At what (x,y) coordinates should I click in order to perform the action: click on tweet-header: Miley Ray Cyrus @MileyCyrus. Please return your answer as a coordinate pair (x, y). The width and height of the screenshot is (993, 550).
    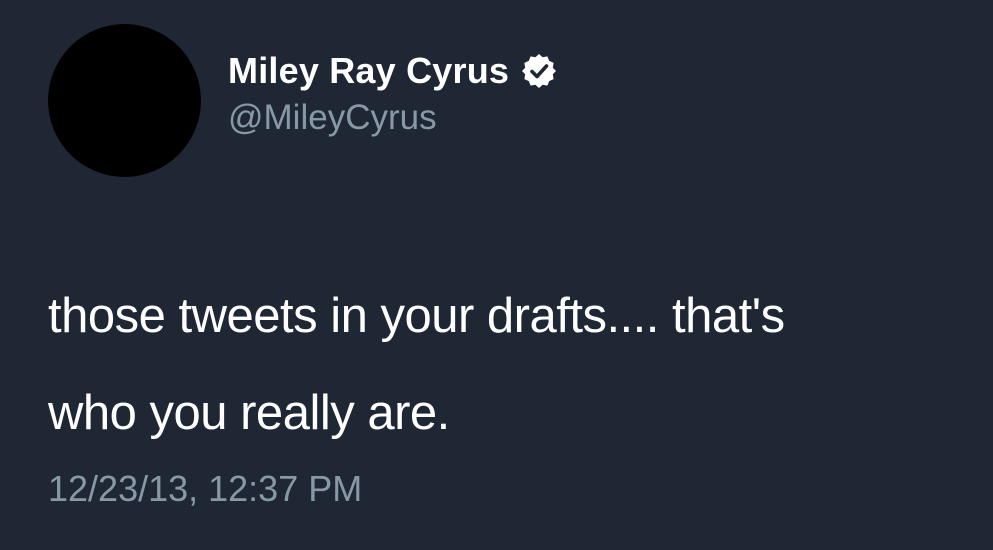
    Looking at the image, I should click on (393, 93).